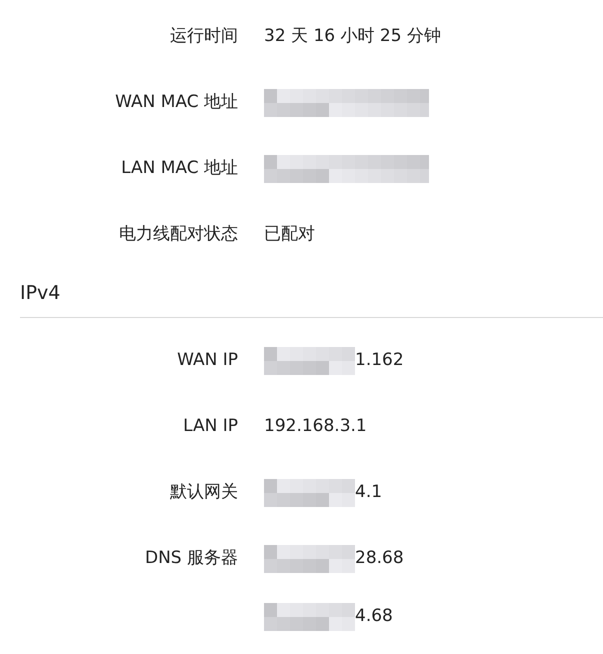 The image size is (603, 654). Describe the element at coordinates (315, 426) in the screenshot. I see `field-value: 192.168.3.1` at that location.